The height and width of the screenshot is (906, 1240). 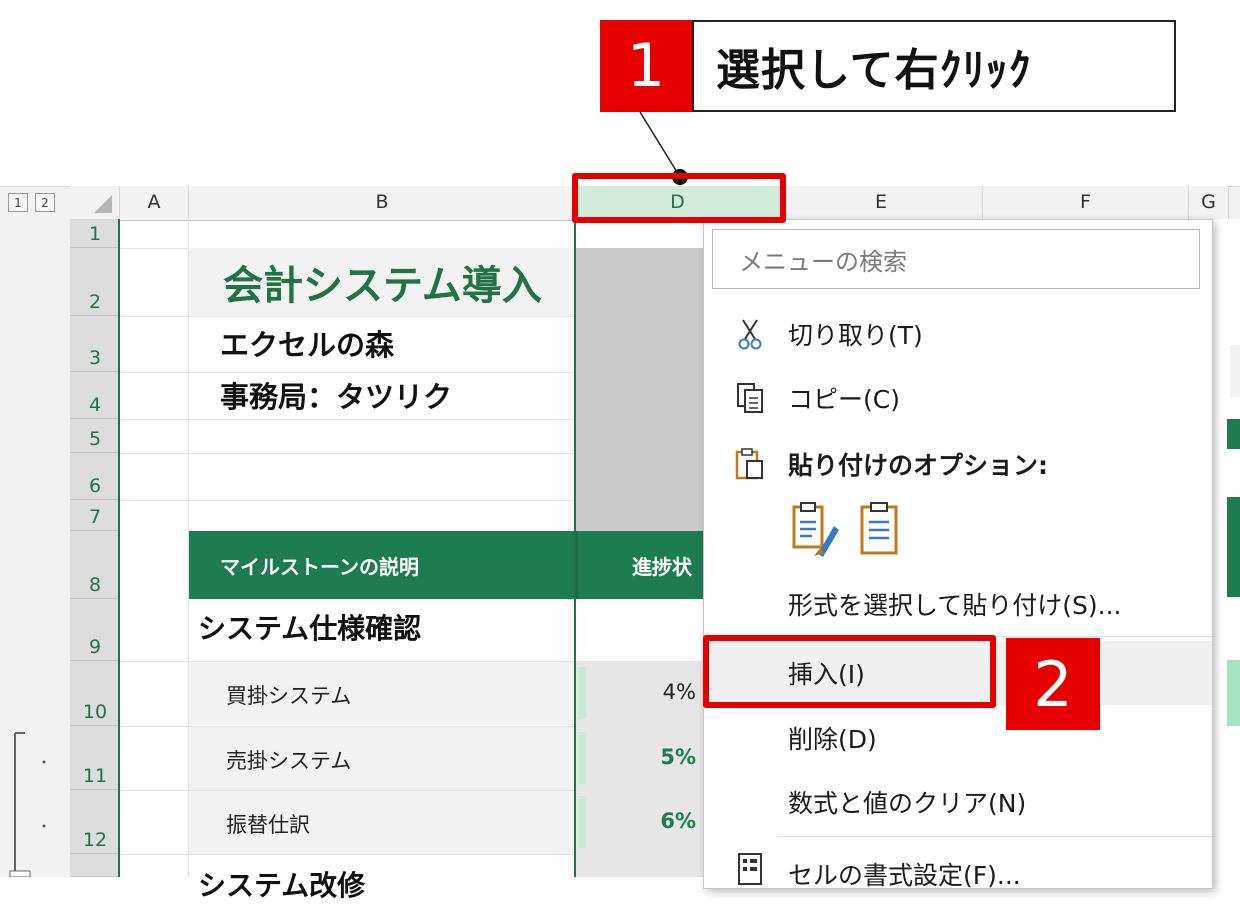 What do you see at coordinates (18, 202) in the screenshot?
I see `outline-level-1-button: 1` at bounding box center [18, 202].